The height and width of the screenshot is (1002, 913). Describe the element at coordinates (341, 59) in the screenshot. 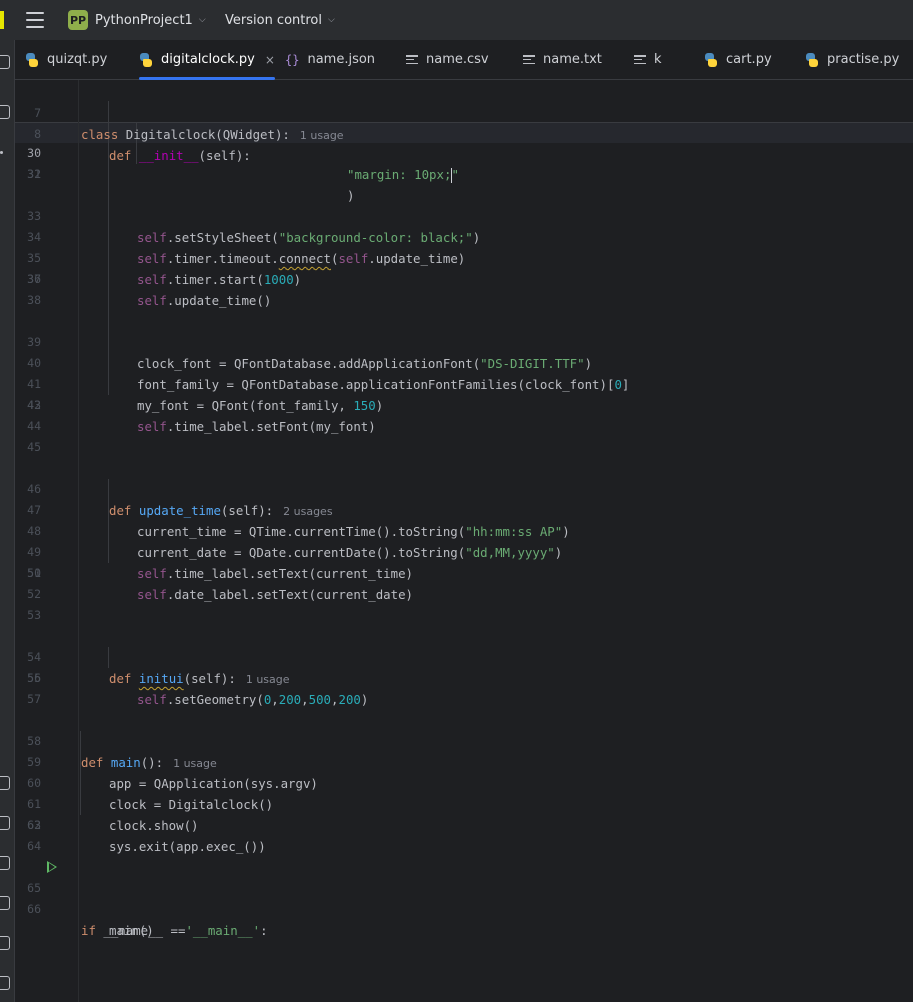

I see `tab-label: name.json` at that location.